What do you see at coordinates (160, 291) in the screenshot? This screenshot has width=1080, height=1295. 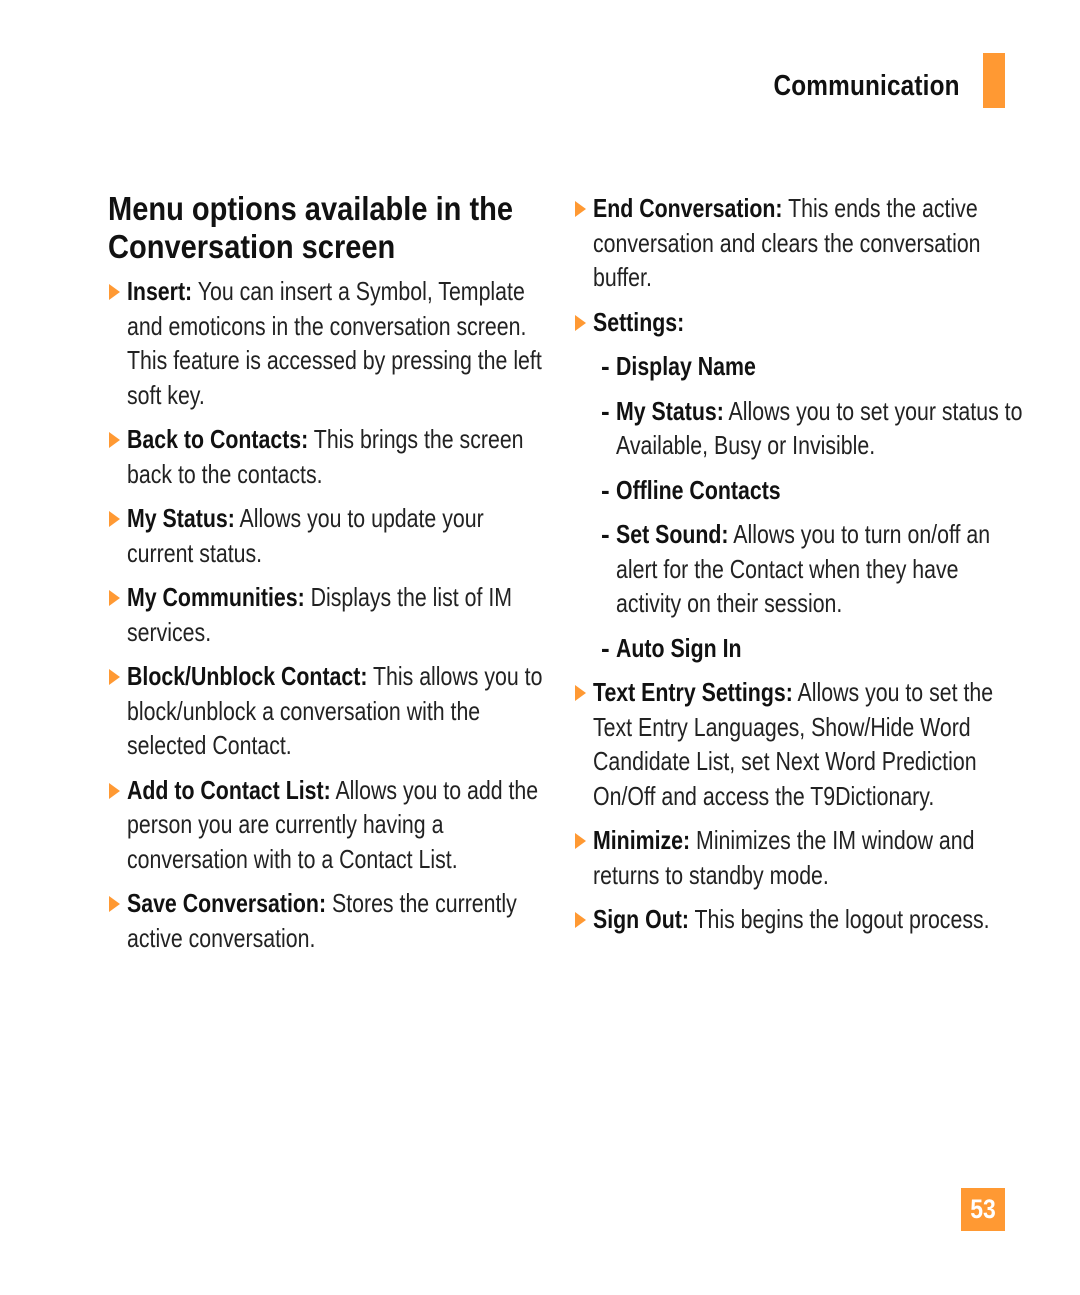 I see `item-term: Insert:` at bounding box center [160, 291].